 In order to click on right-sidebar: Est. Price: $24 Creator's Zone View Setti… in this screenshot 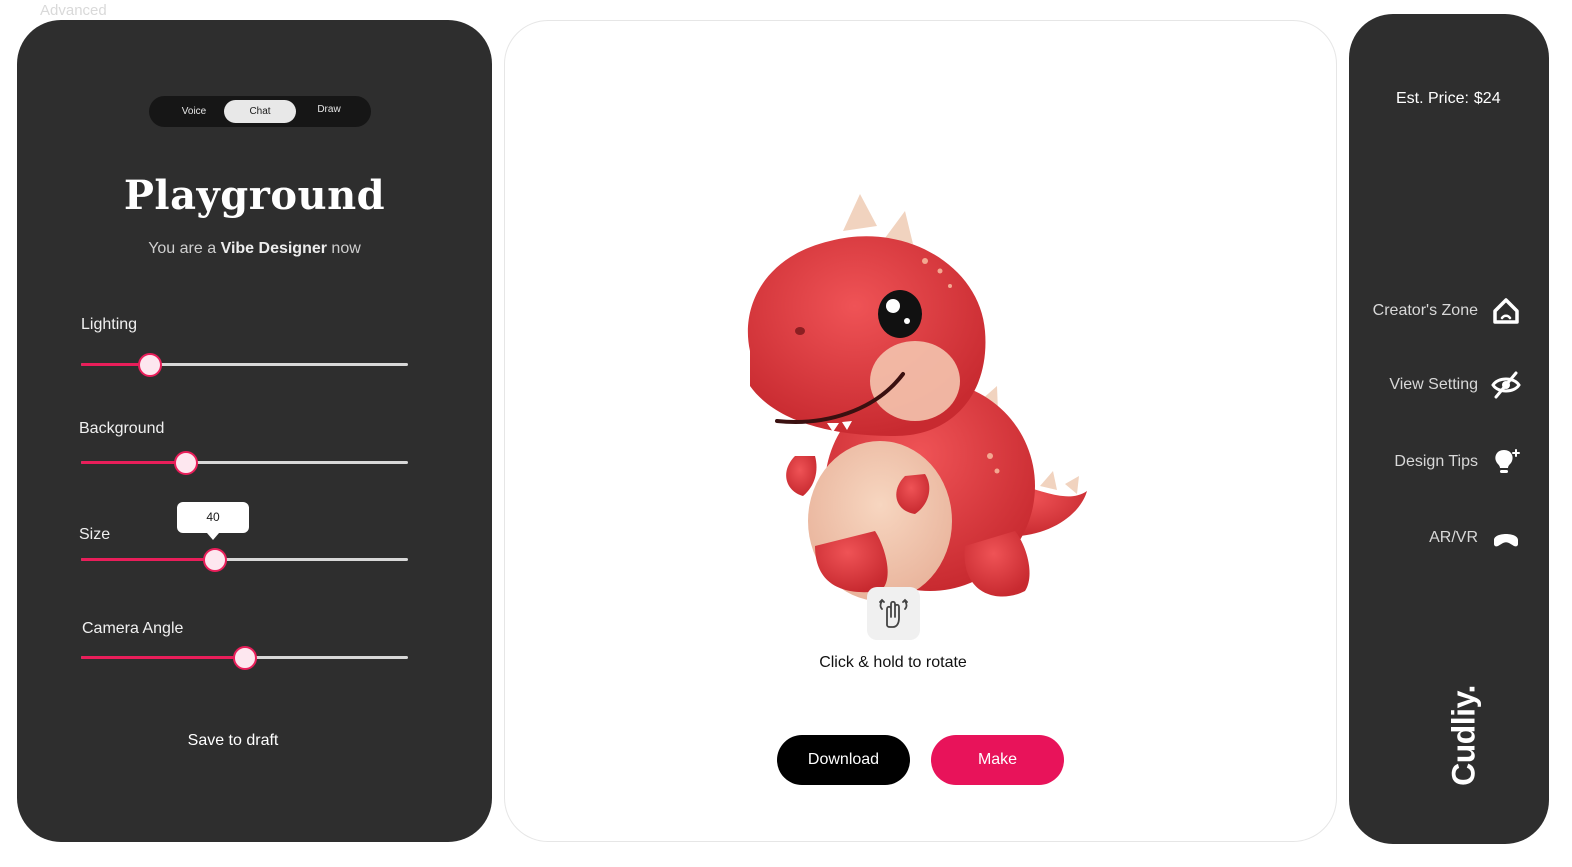, I will do `click(1449, 429)`.